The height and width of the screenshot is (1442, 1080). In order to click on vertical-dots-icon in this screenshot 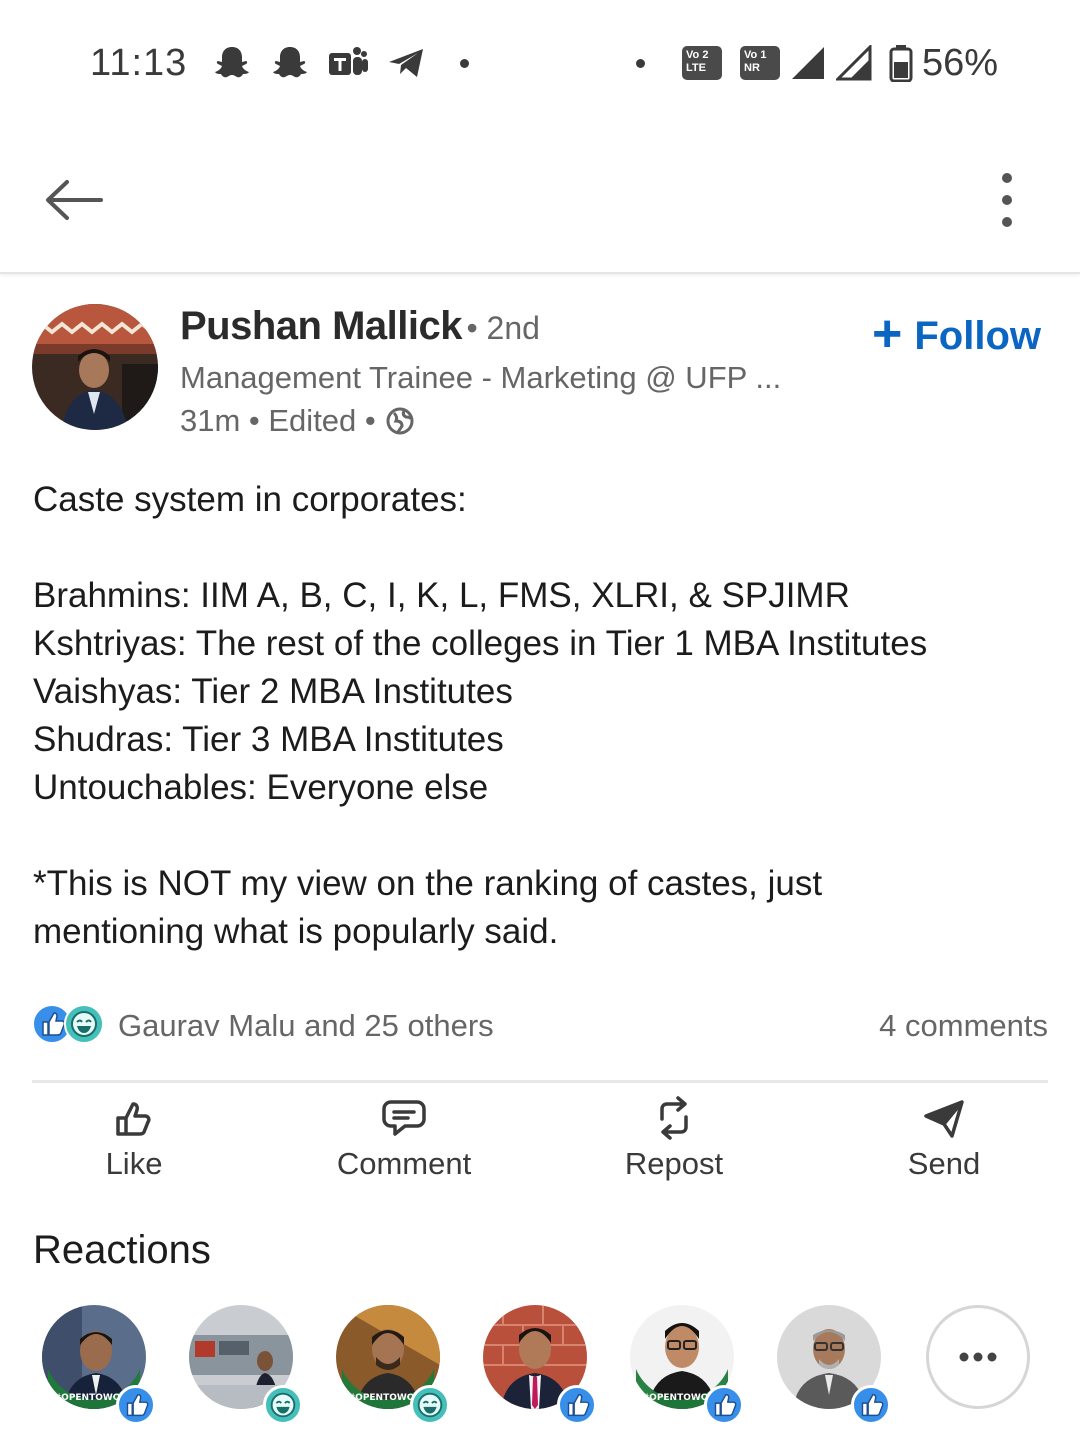, I will do `click(1007, 200)`.